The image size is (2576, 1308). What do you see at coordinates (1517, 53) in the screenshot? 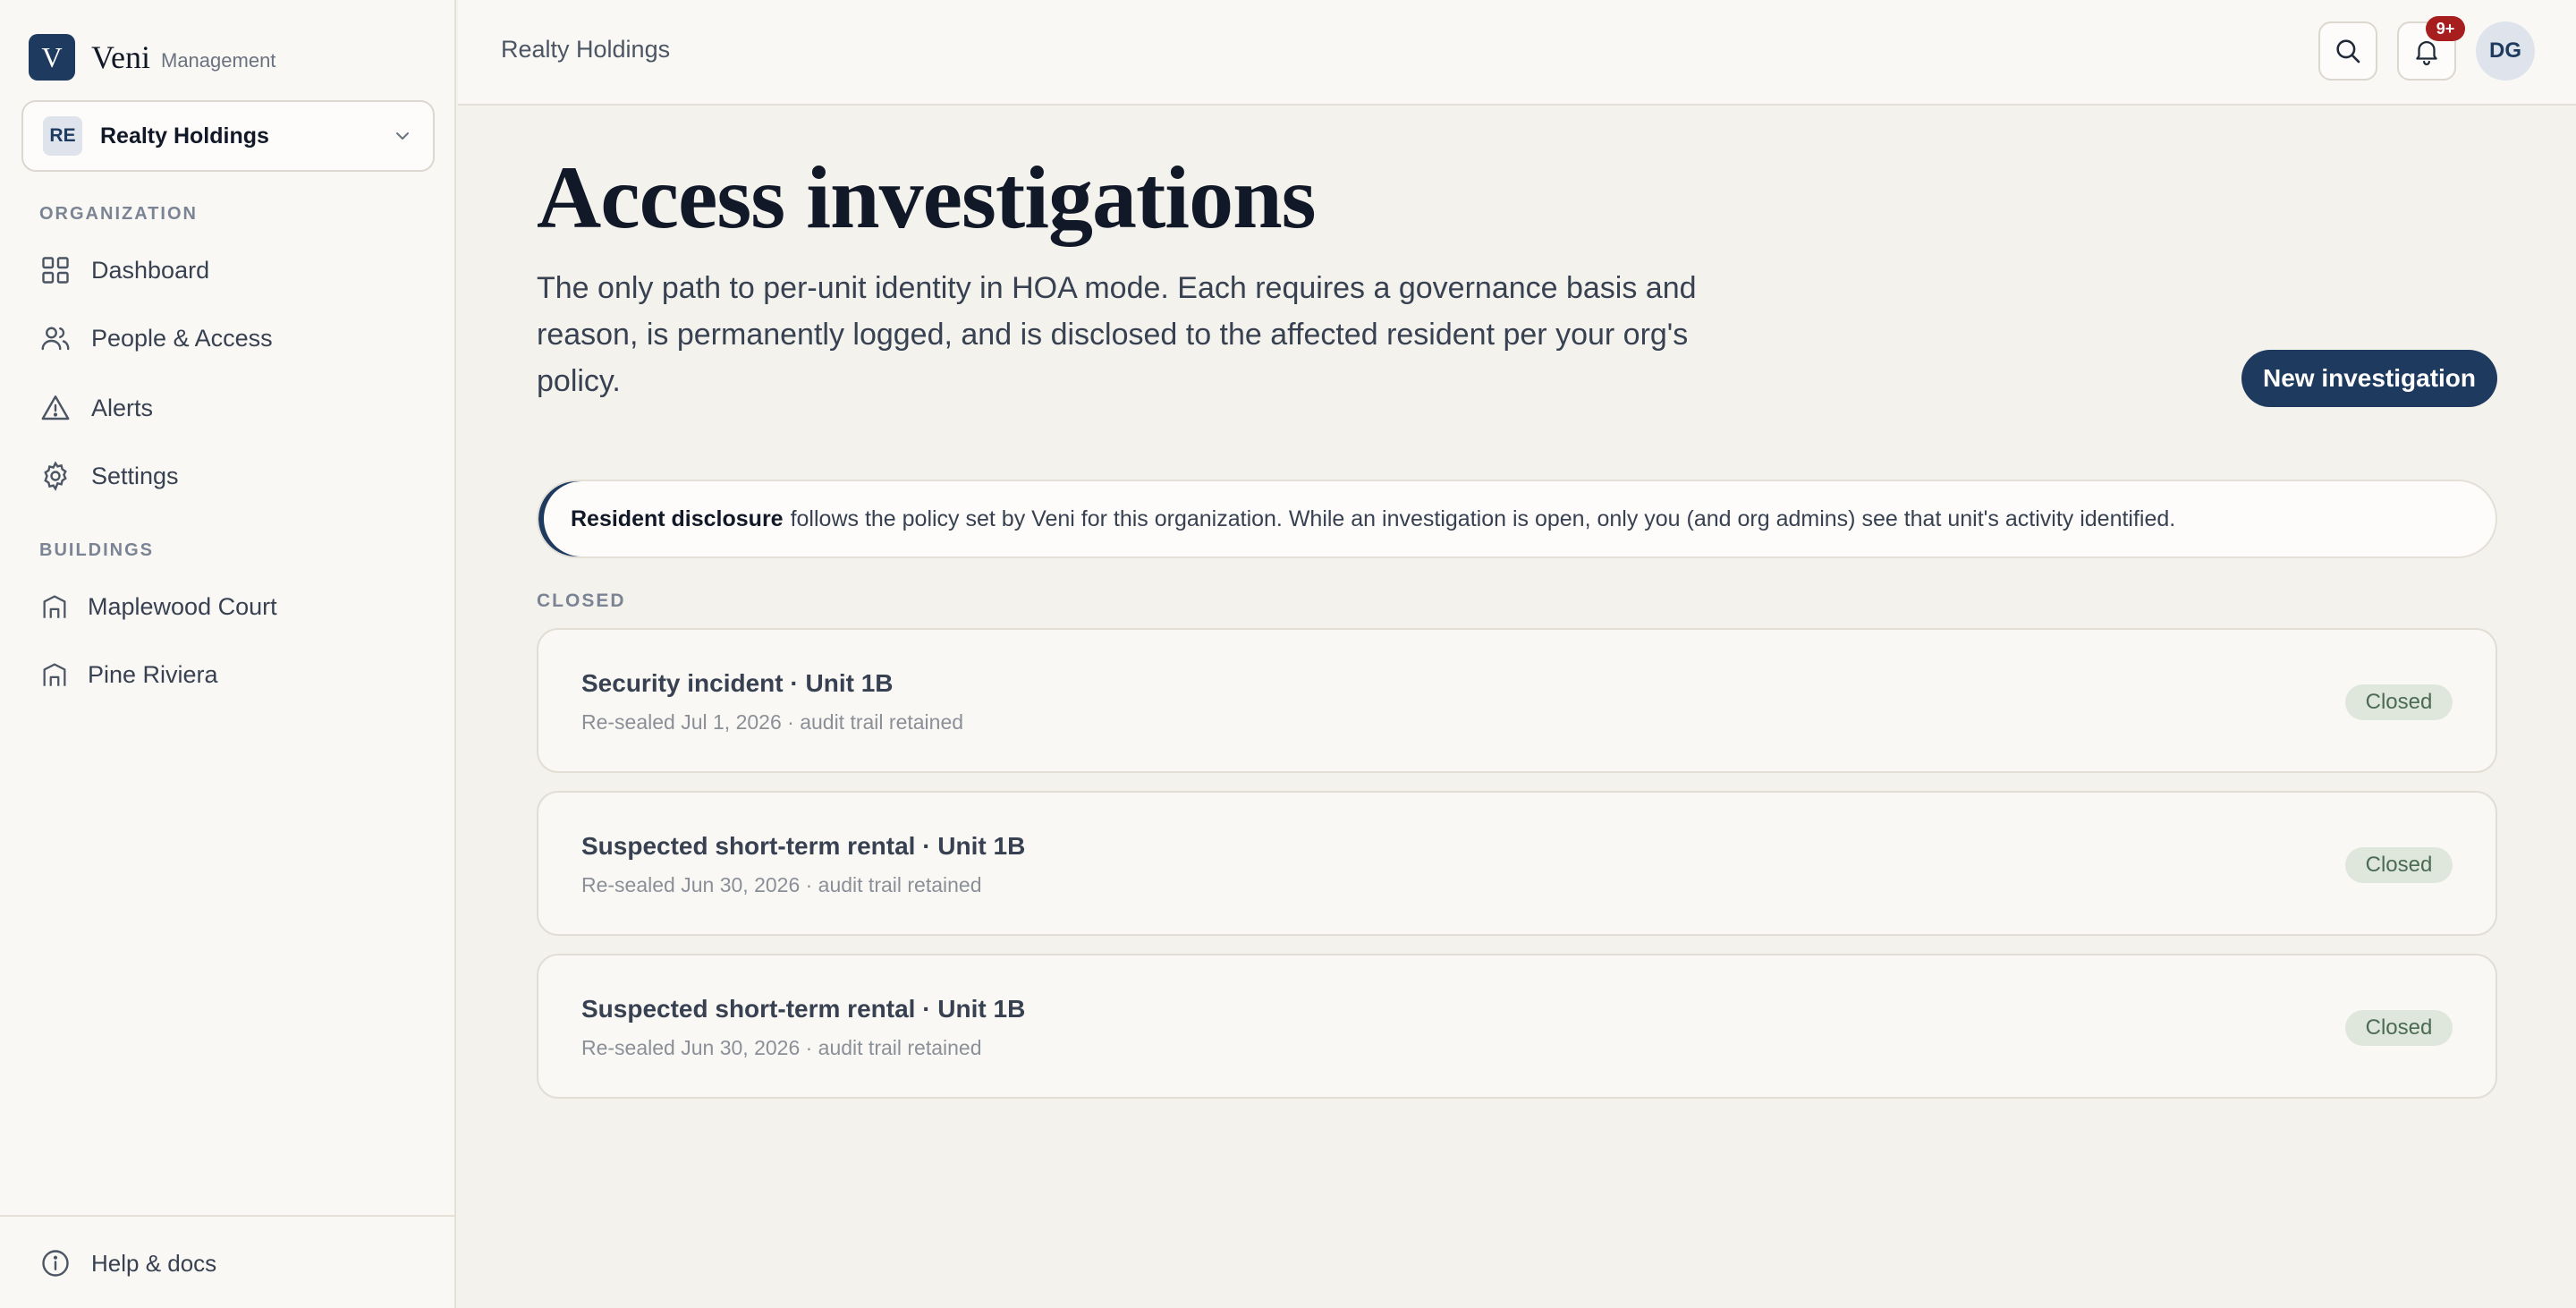
I see `topbar: Realty Holdings 9+ DG` at bounding box center [1517, 53].